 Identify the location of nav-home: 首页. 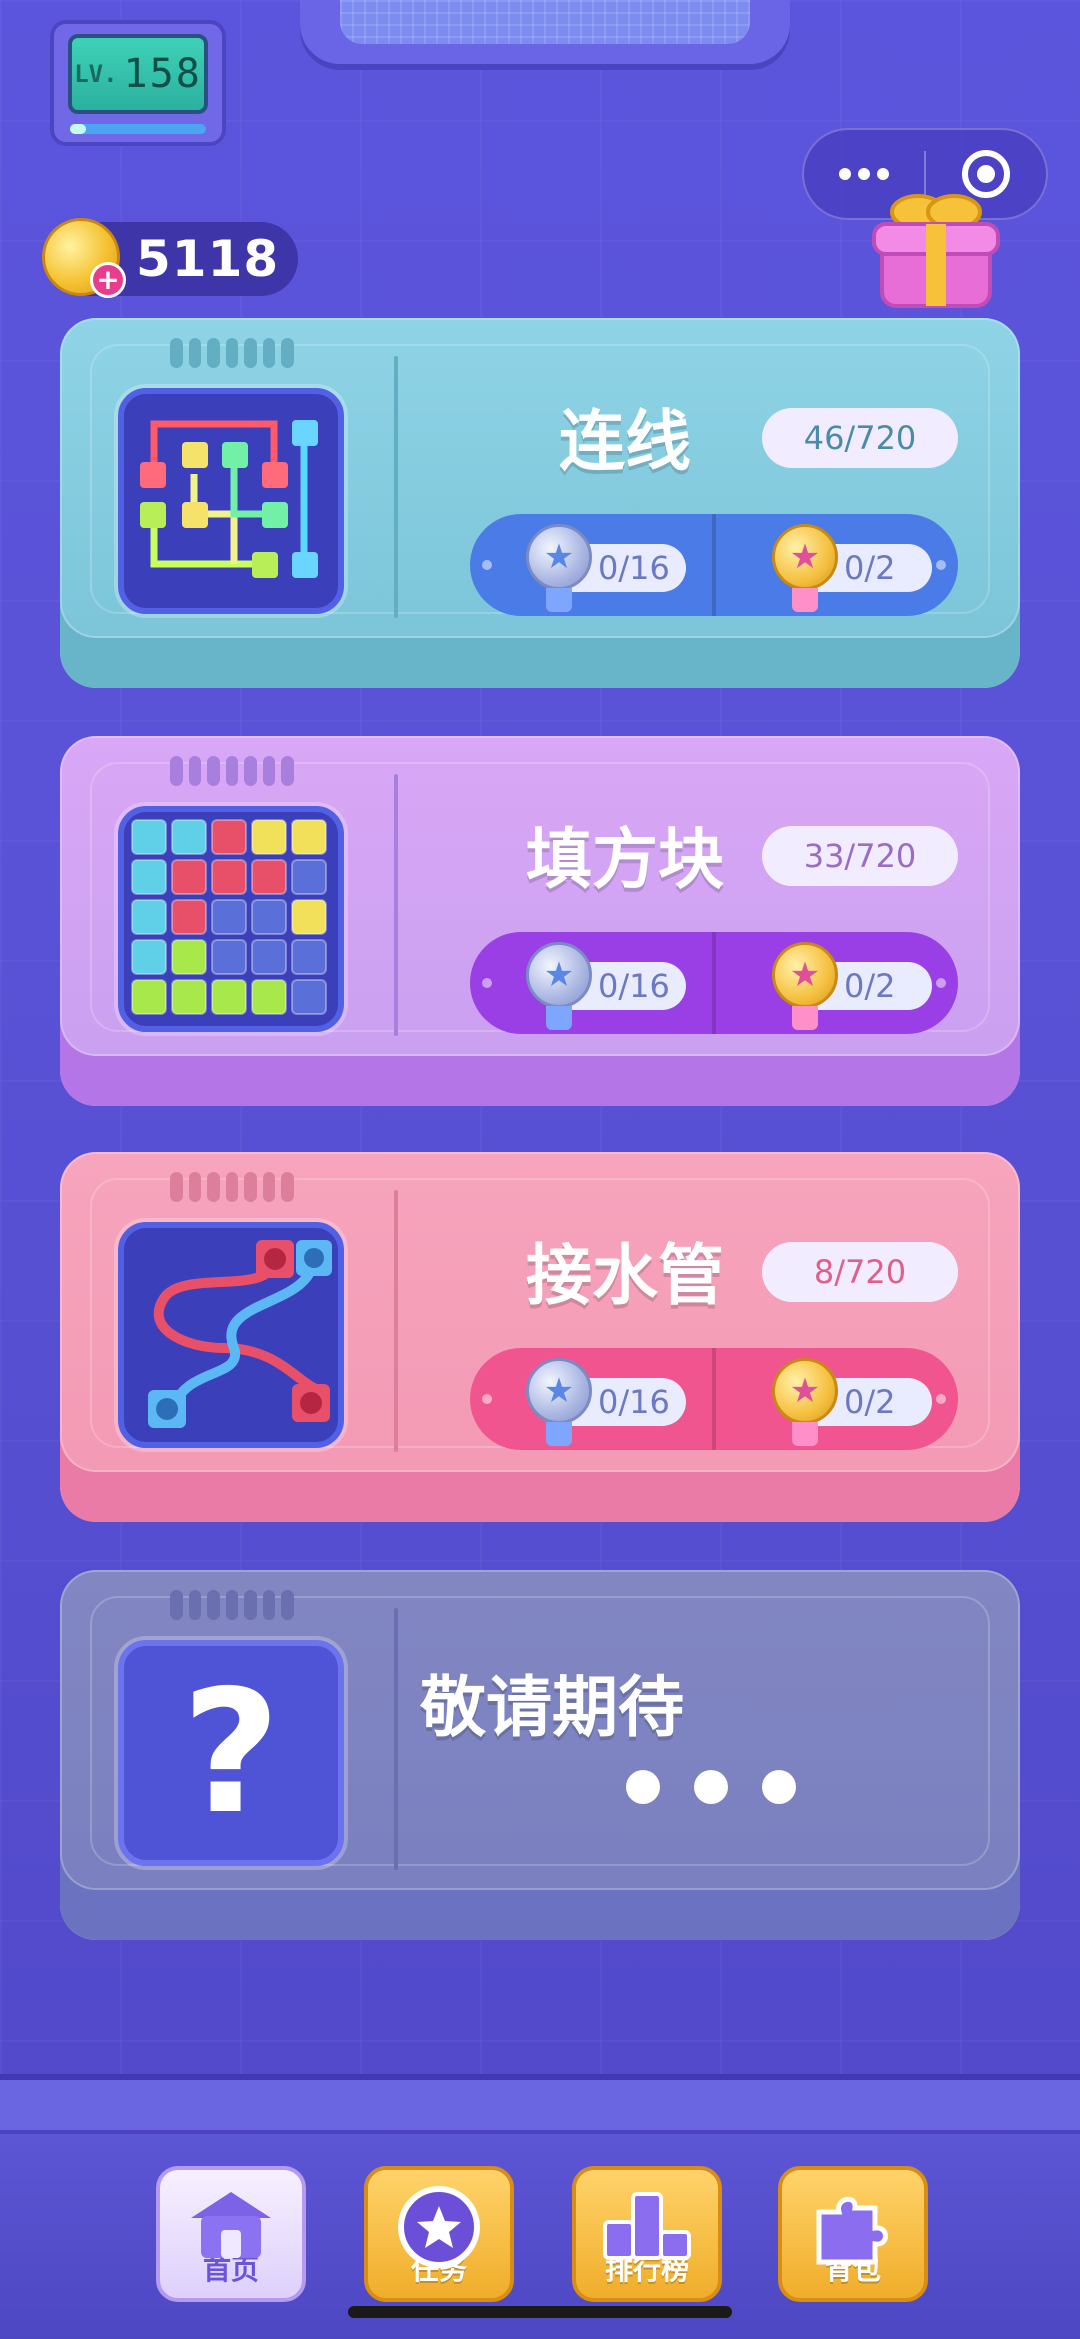
(231, 2234).